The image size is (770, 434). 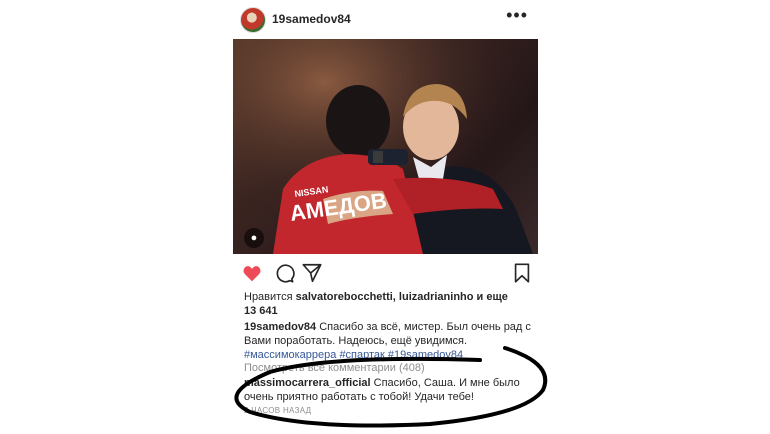 What do you see at coordinates (522, 273) in the screenshot?
I see `bookmark-icon` at bounding box center [522, 273].